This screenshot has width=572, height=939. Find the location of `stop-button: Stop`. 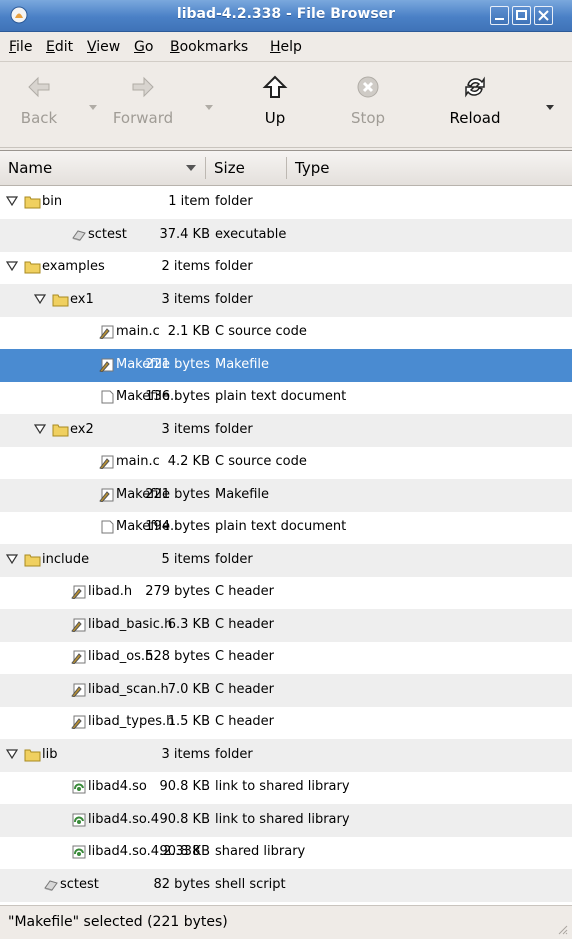

stop-button: Stop is located at coordinates (368, 101).